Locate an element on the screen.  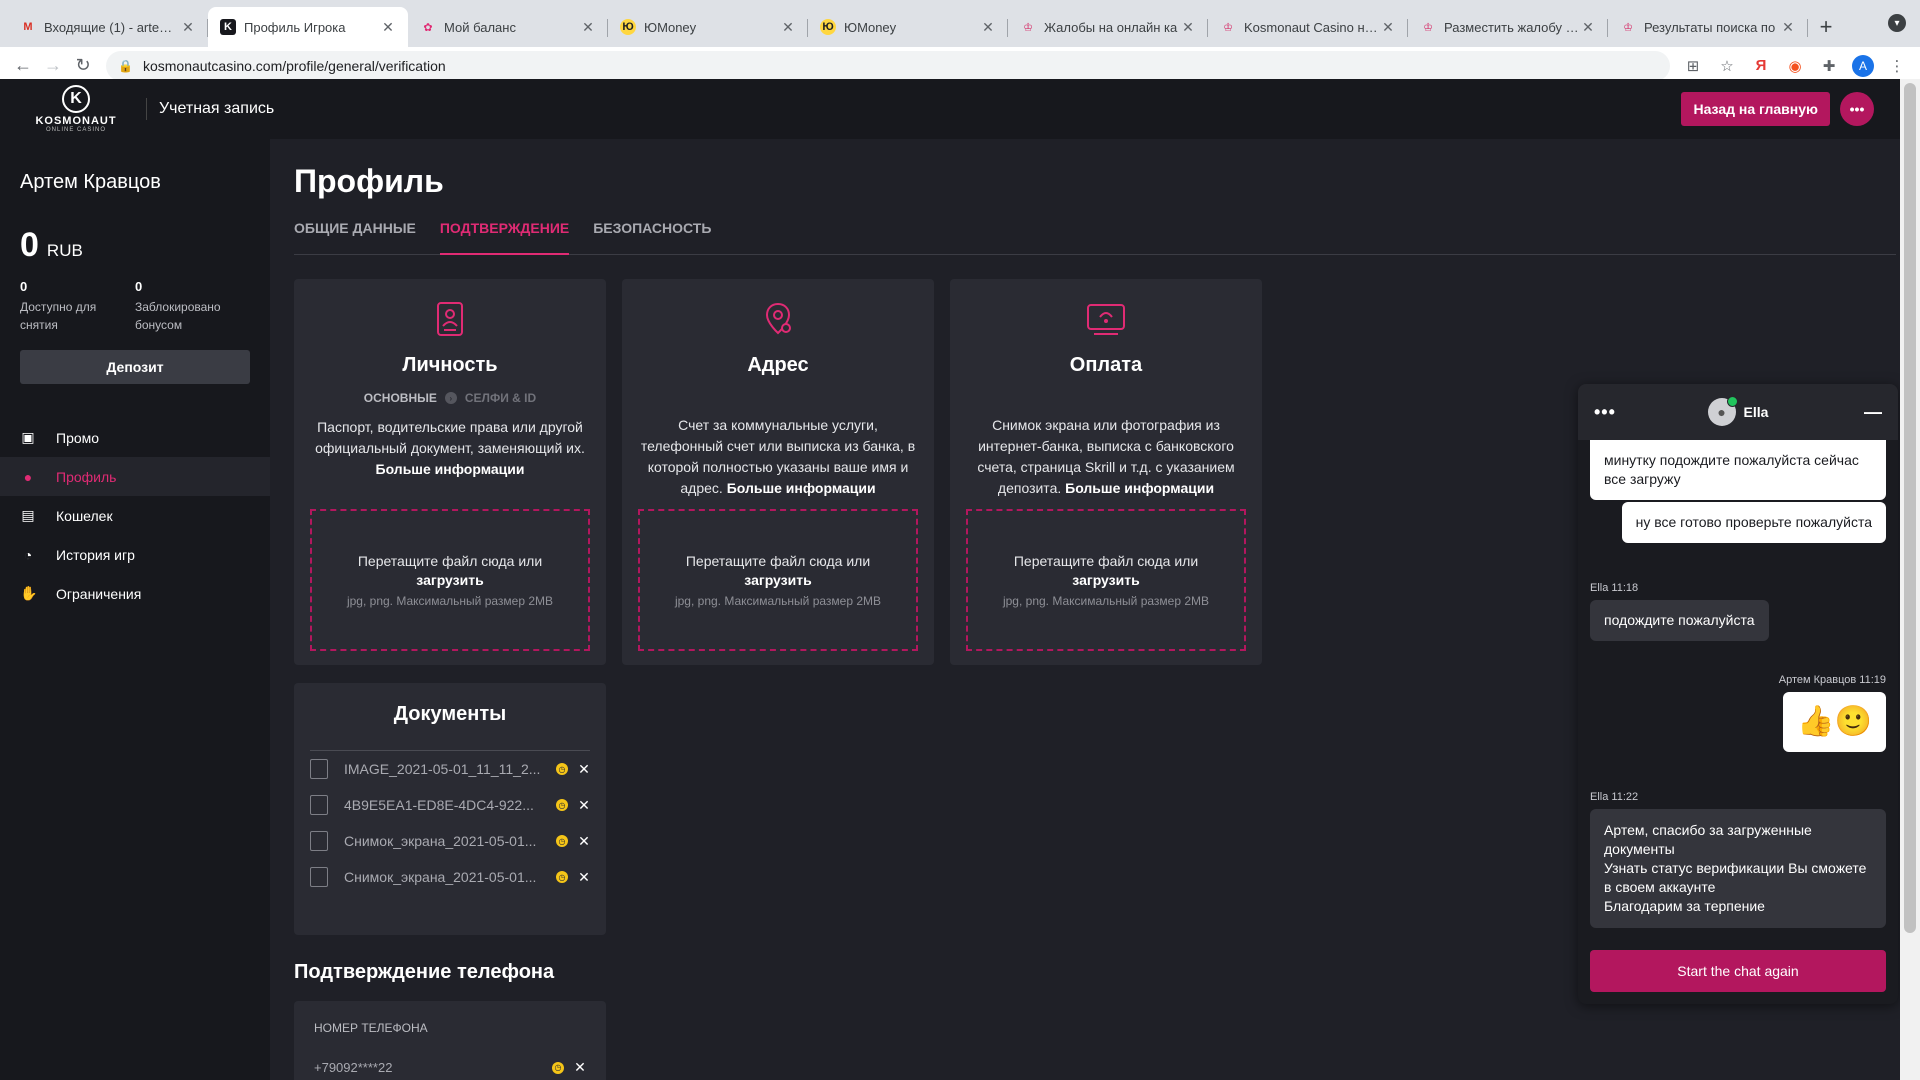
sidebar-item-history: ◔ История игр is located at coordinates (135, 554).